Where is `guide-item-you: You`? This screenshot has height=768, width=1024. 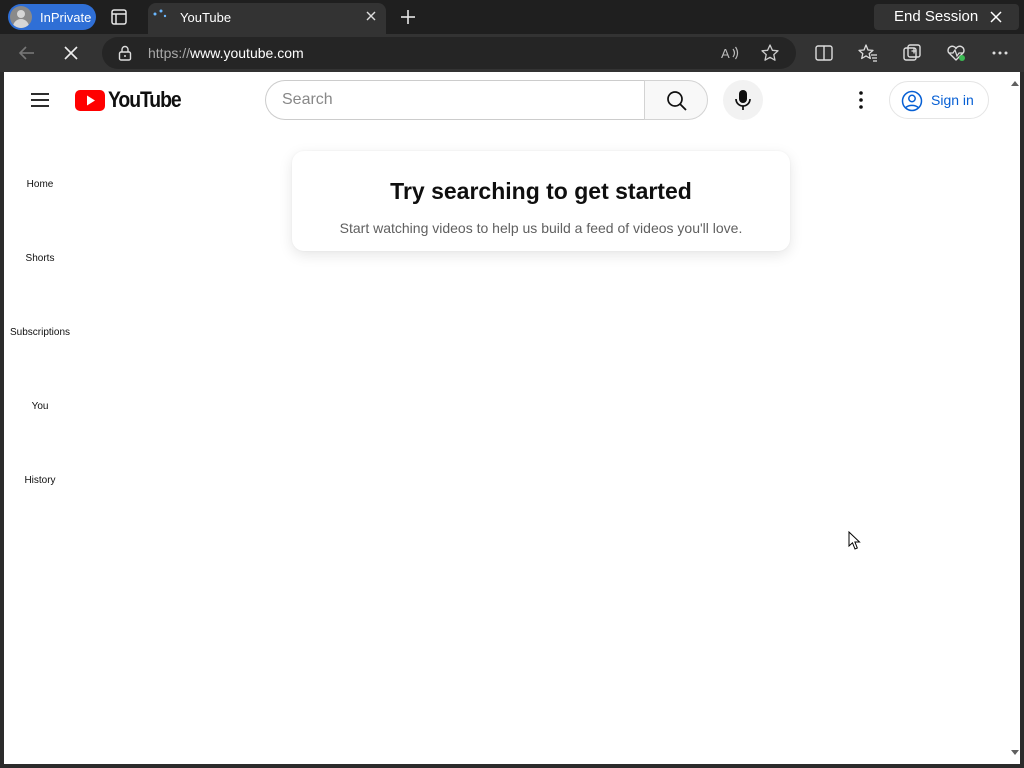
guide-item-you: You is located at coordinates (40, 406).